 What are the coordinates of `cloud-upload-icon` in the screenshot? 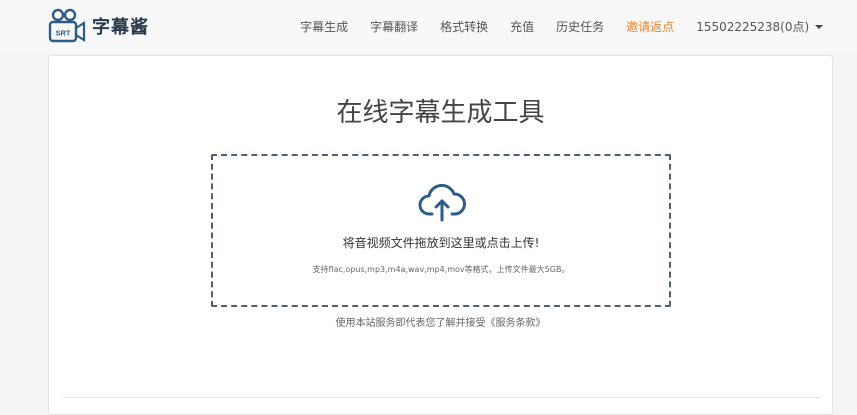 It's located at (442, 202).